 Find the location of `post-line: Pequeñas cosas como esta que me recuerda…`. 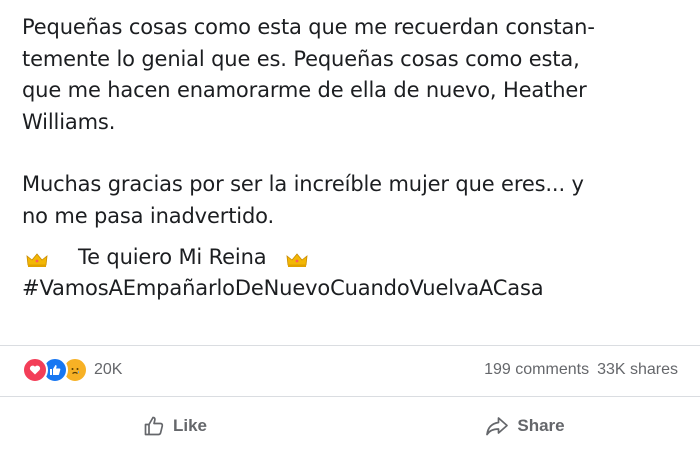

post-line: Pequeñas cosas como esta que me recuerda… is located at coordinates (308, 27).